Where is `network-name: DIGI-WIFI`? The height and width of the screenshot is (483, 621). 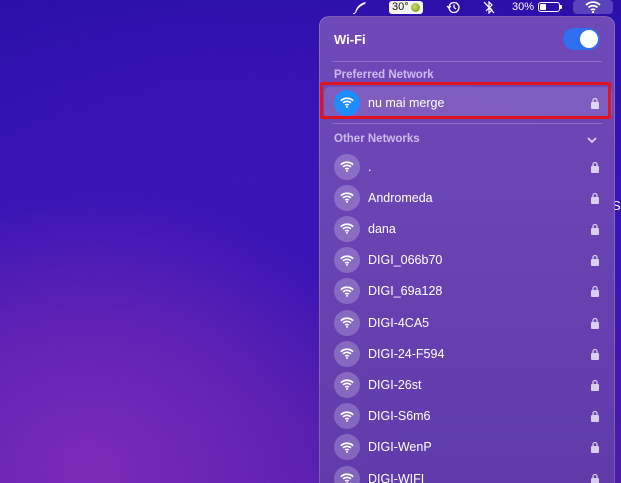 network-name: DIGI-WIFI is located at coordinates (396, 477).